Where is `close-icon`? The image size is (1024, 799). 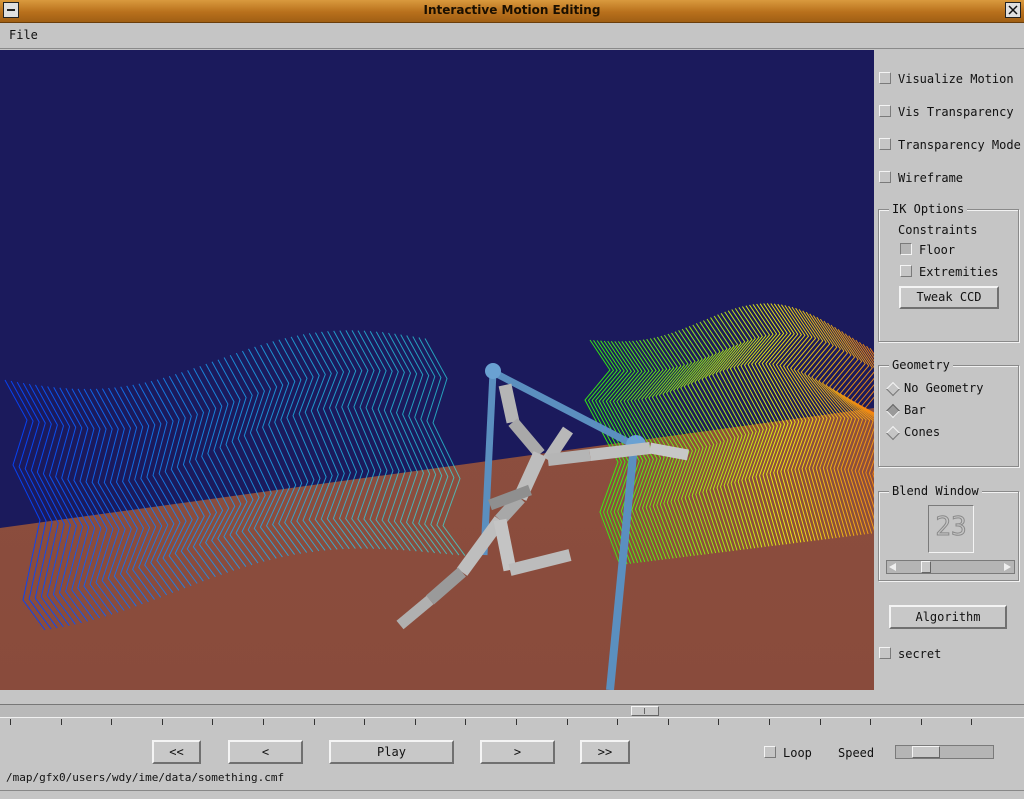
close-icon is located at coordinates (1013, 10).